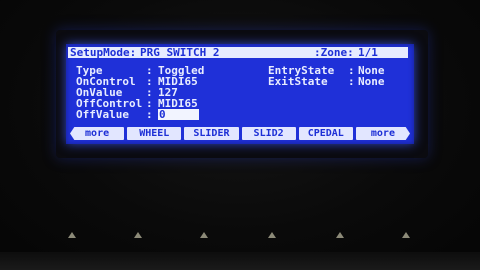 The image size is (480, 270). What do you see at coordinates (97, 133) in the screenshot?
I see `softkey-more-left: more` at bounding box center [97, 133].